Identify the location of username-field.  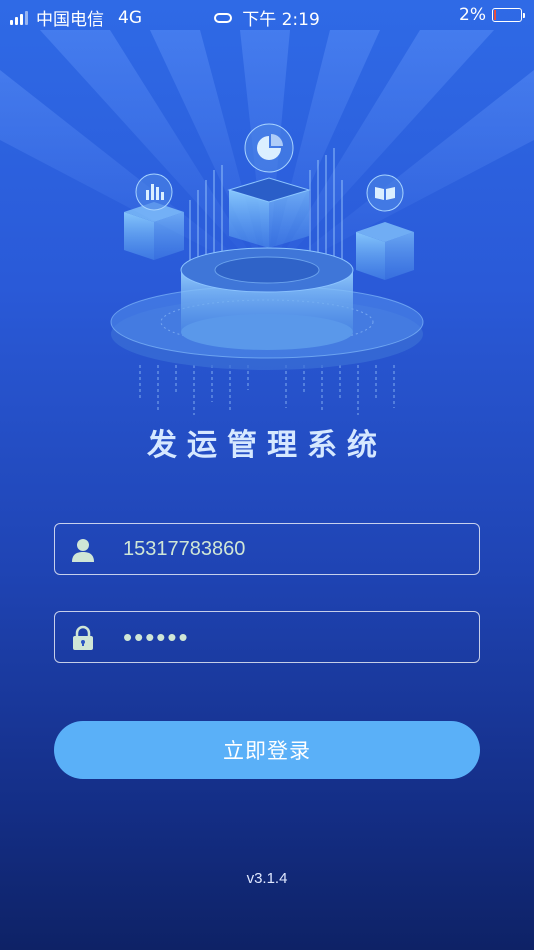
(267, 549).